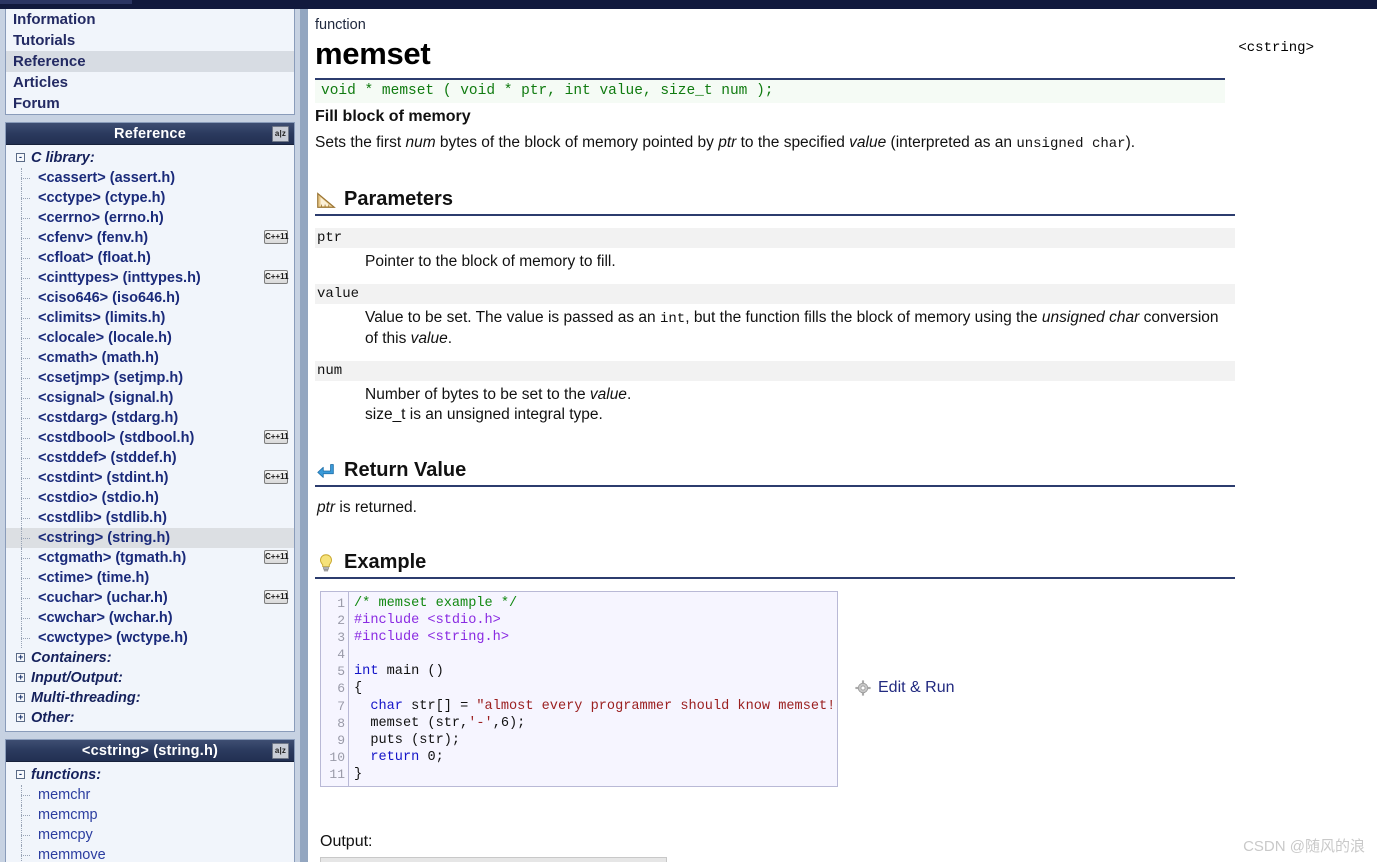  Describe the element at coordinates (116, 438) in the screenshot. I see `tree-item-label: <cstdbool> (stdbool.h)` at that location.